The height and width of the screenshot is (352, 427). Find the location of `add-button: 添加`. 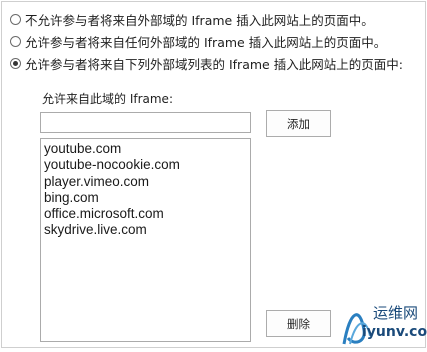

add-button: 添加 is located at coordinates (298, 123).